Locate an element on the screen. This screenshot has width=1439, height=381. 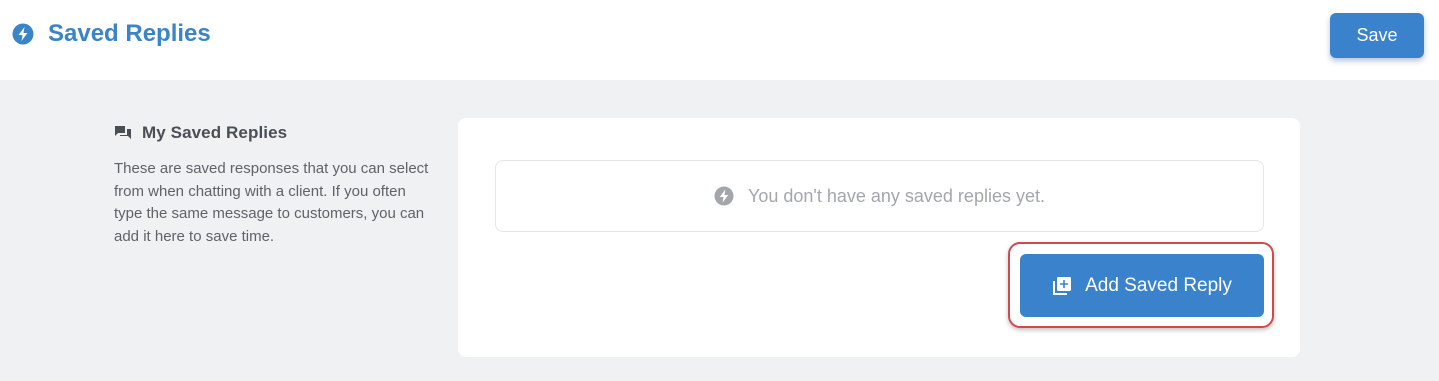
section-heading-label: My Saved Replies is located at coordinates (215, 132).